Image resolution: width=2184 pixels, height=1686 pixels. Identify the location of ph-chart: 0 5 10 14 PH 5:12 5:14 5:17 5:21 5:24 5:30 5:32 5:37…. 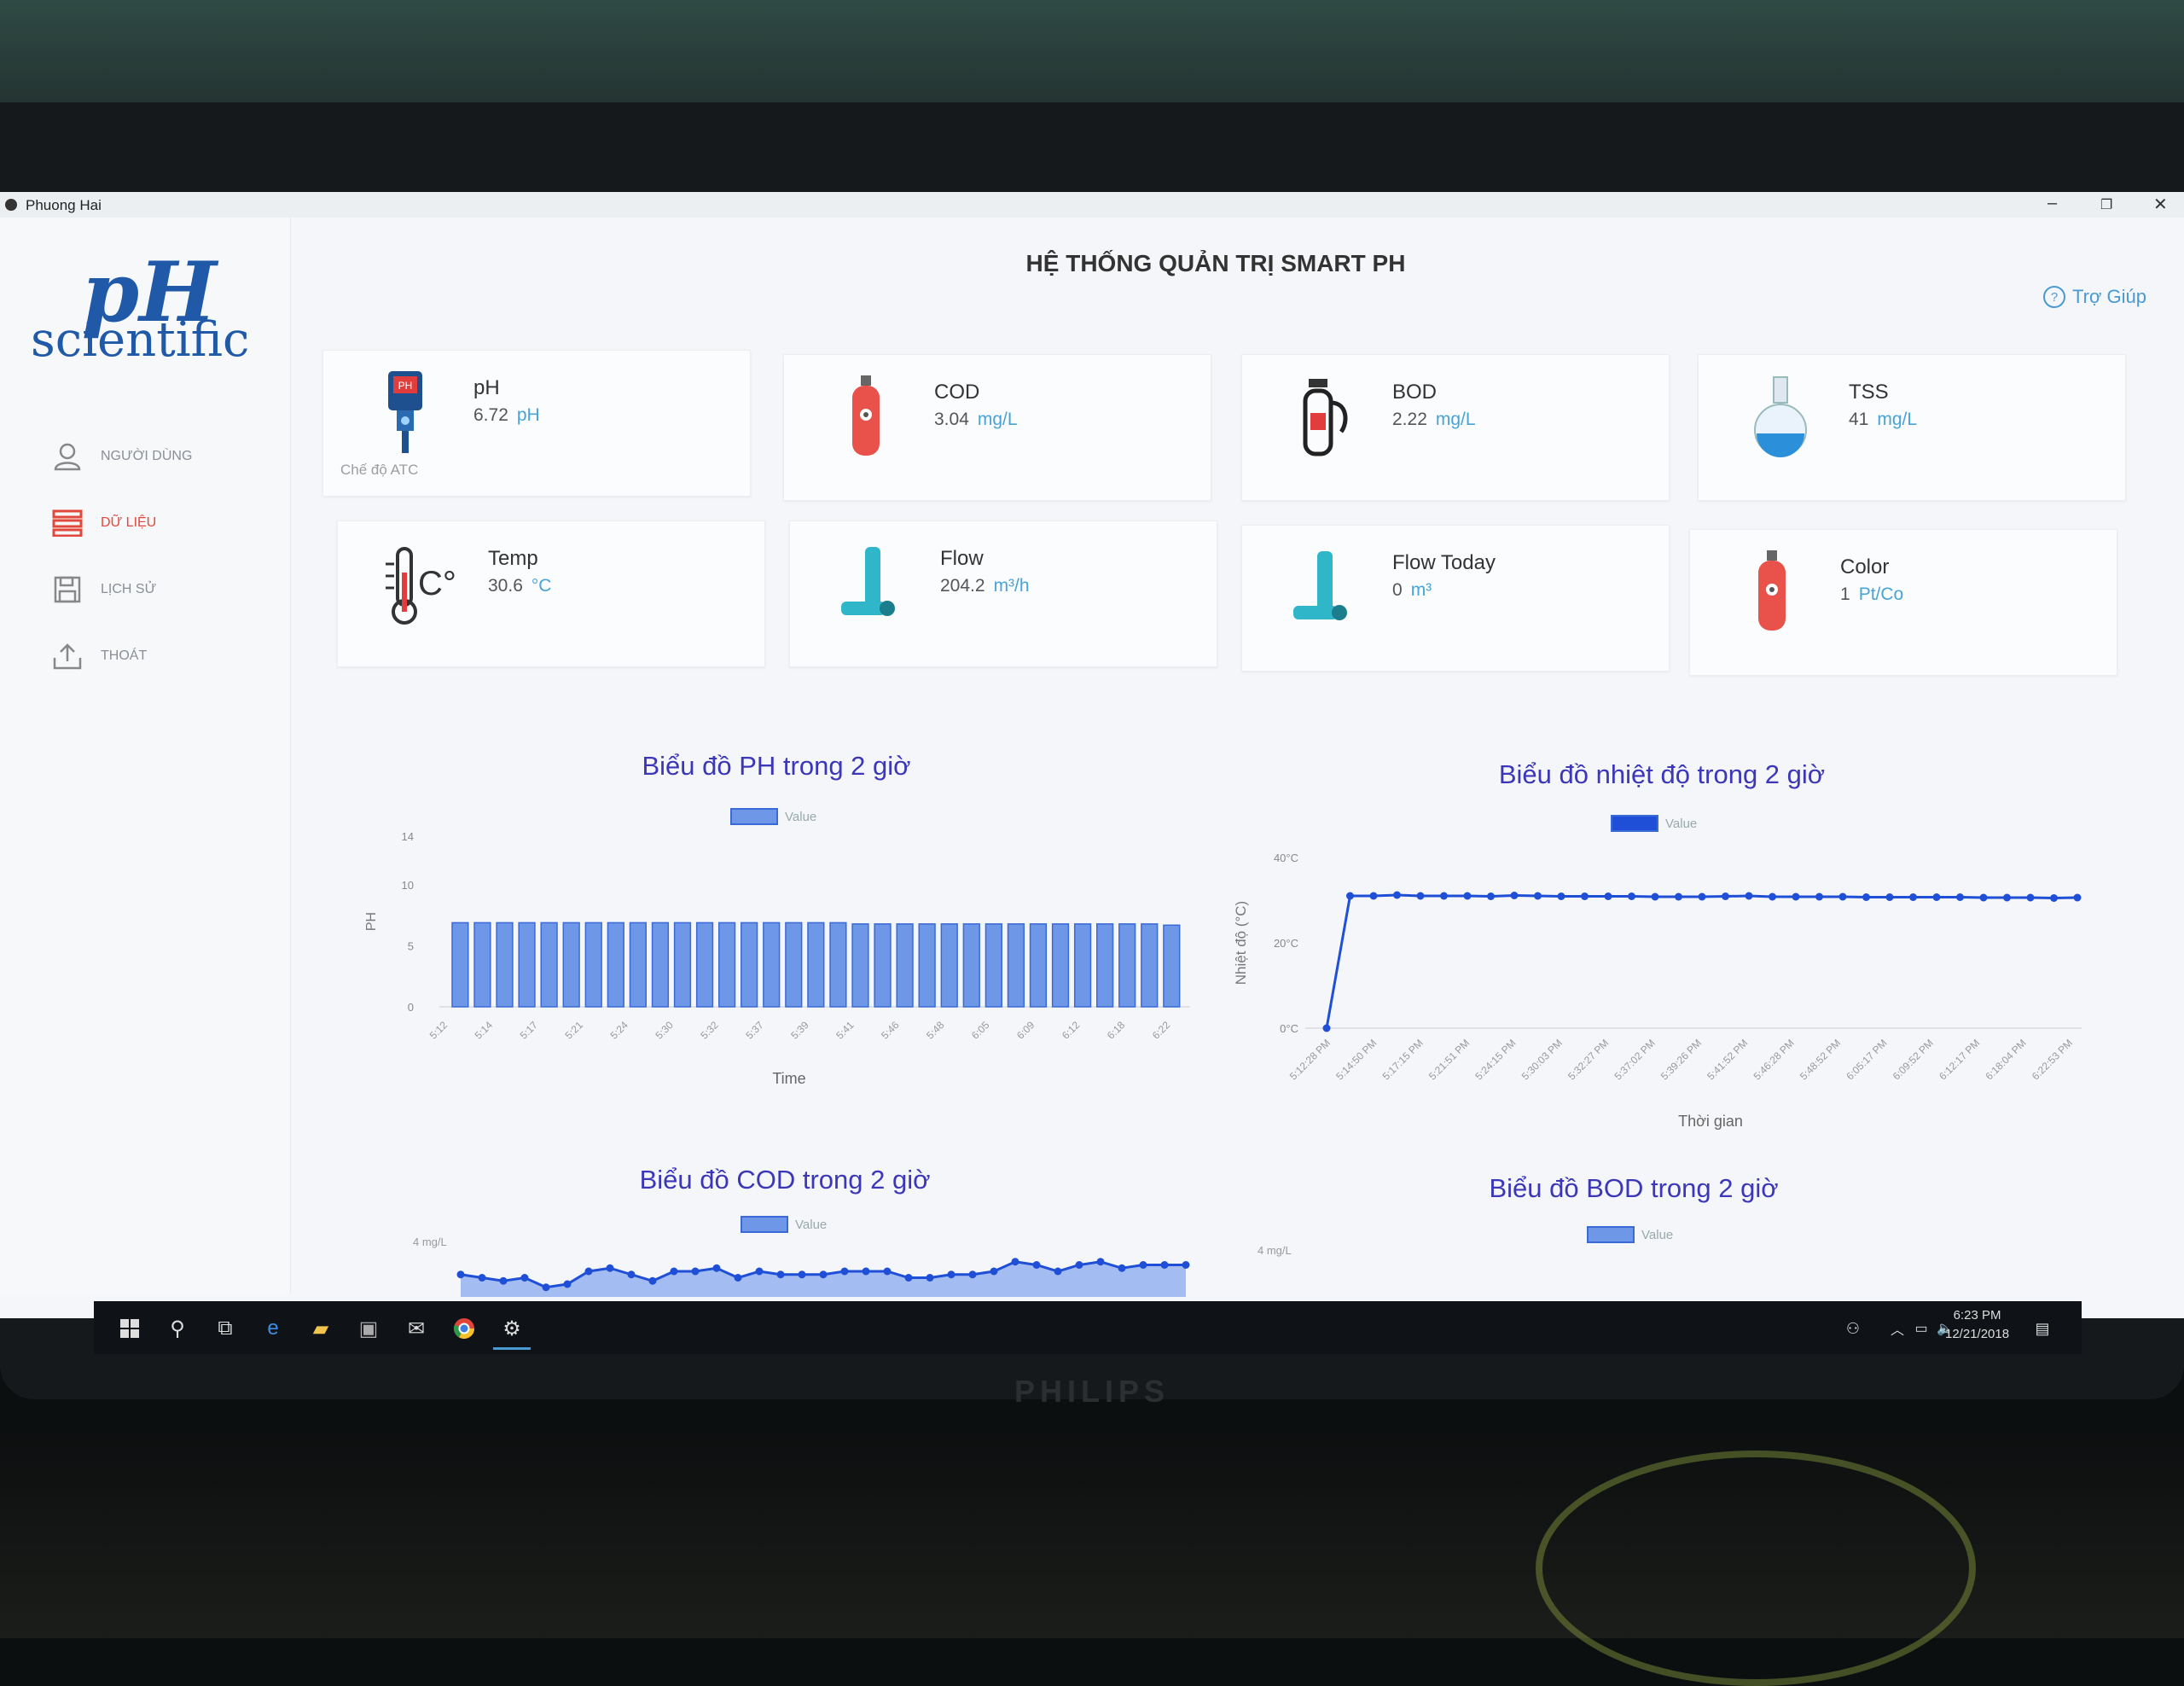
(777, 958).